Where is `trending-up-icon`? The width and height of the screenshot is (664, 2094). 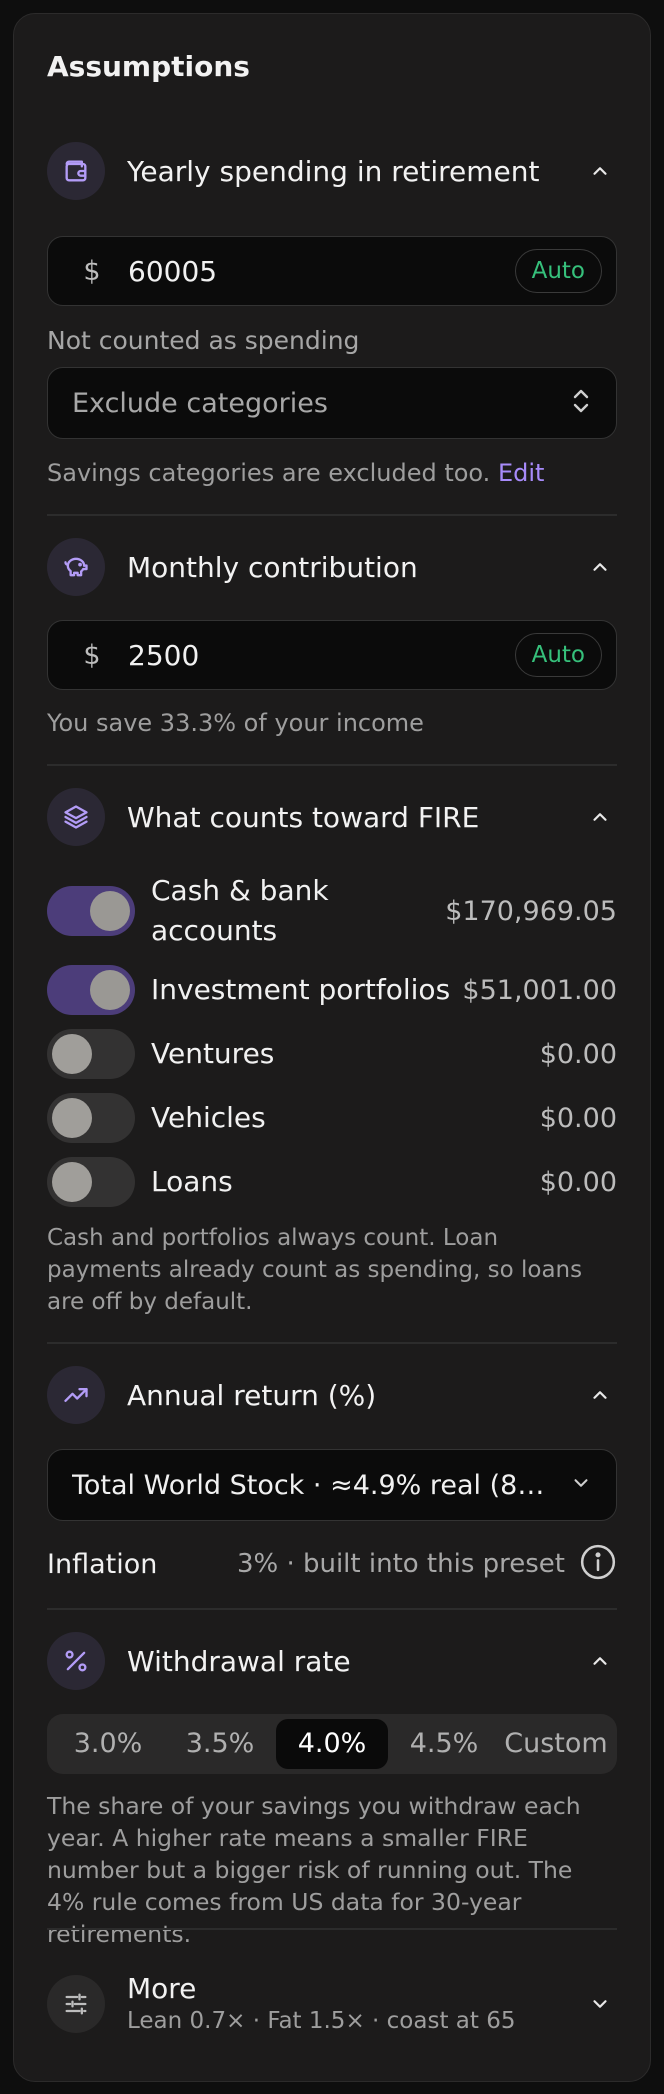
trending-up-icon is located at coordinates (76, 1395).